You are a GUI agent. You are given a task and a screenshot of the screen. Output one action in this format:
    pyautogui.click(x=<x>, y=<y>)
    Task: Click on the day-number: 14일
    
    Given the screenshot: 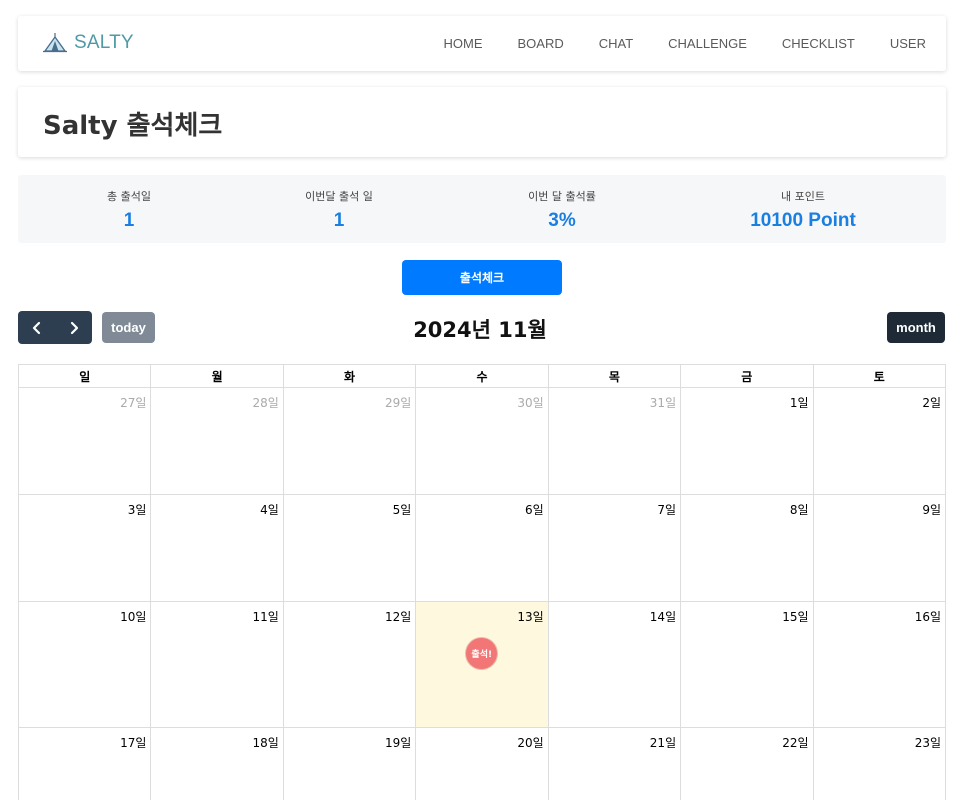 What is the action you would take?
    pyautogui.click(x=663, y=617)
    